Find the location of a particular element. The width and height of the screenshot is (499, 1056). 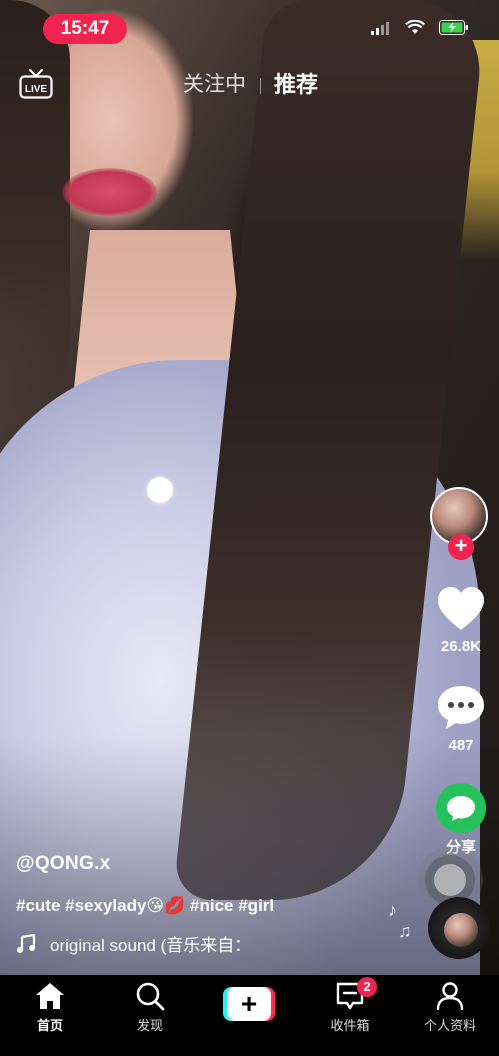

nav-discover: 发现 is located at coordinates (150, 1007).